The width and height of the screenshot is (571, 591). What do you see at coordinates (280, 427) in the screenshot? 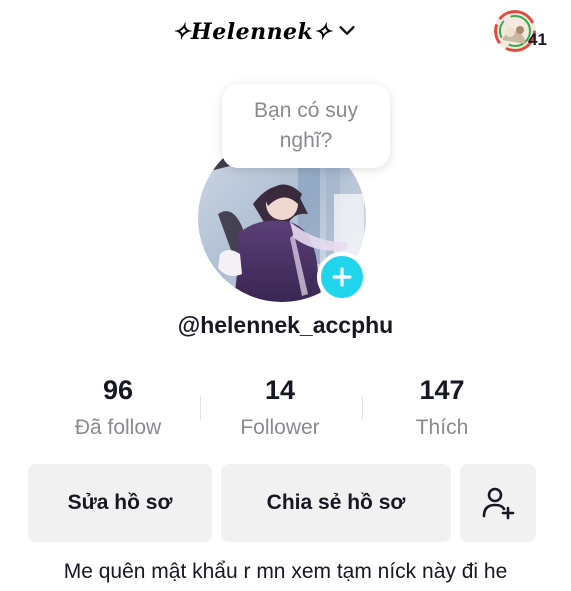
I see `stat-followers-label: Follower` at bounding box center [280, 427].